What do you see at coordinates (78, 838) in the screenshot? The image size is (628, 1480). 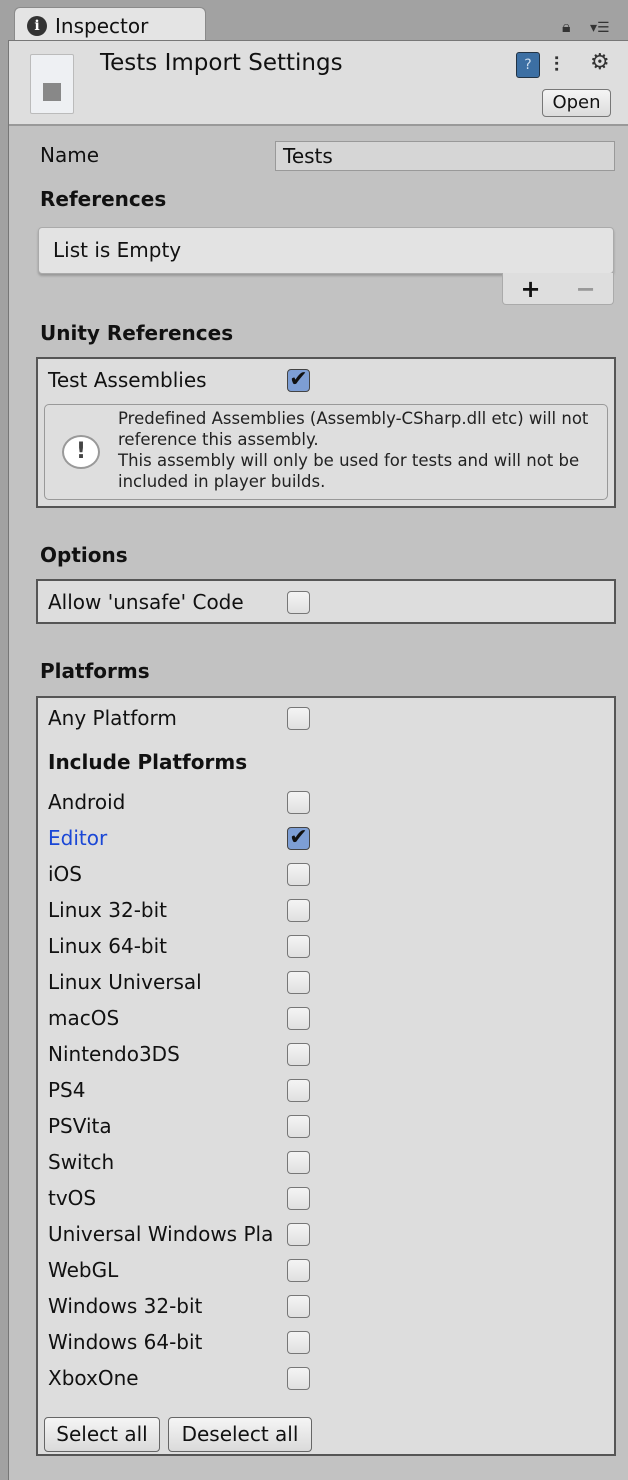 I see `platform-label: Editor` at bounding box center [78, 838].